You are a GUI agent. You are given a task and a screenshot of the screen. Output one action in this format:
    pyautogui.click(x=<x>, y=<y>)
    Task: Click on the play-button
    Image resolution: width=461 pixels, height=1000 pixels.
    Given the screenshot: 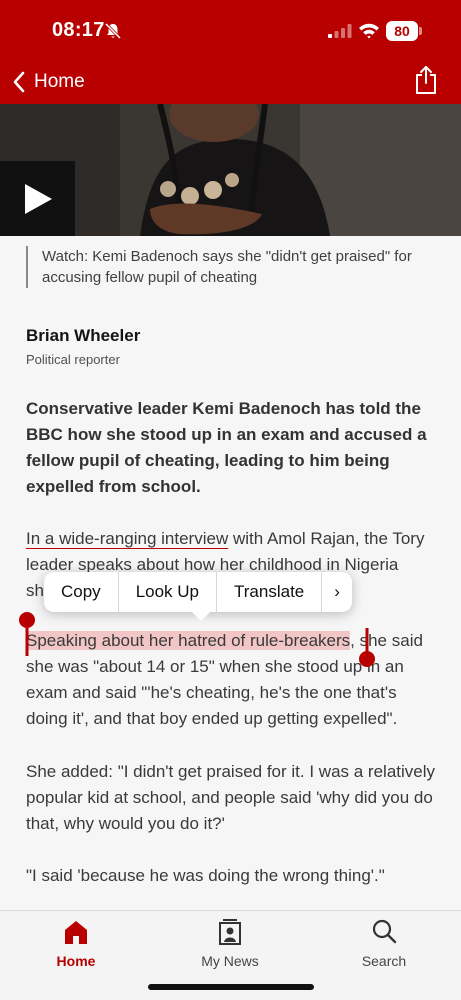 What is the action you would take?
    pyautogui.click(x=37, y=198)
    